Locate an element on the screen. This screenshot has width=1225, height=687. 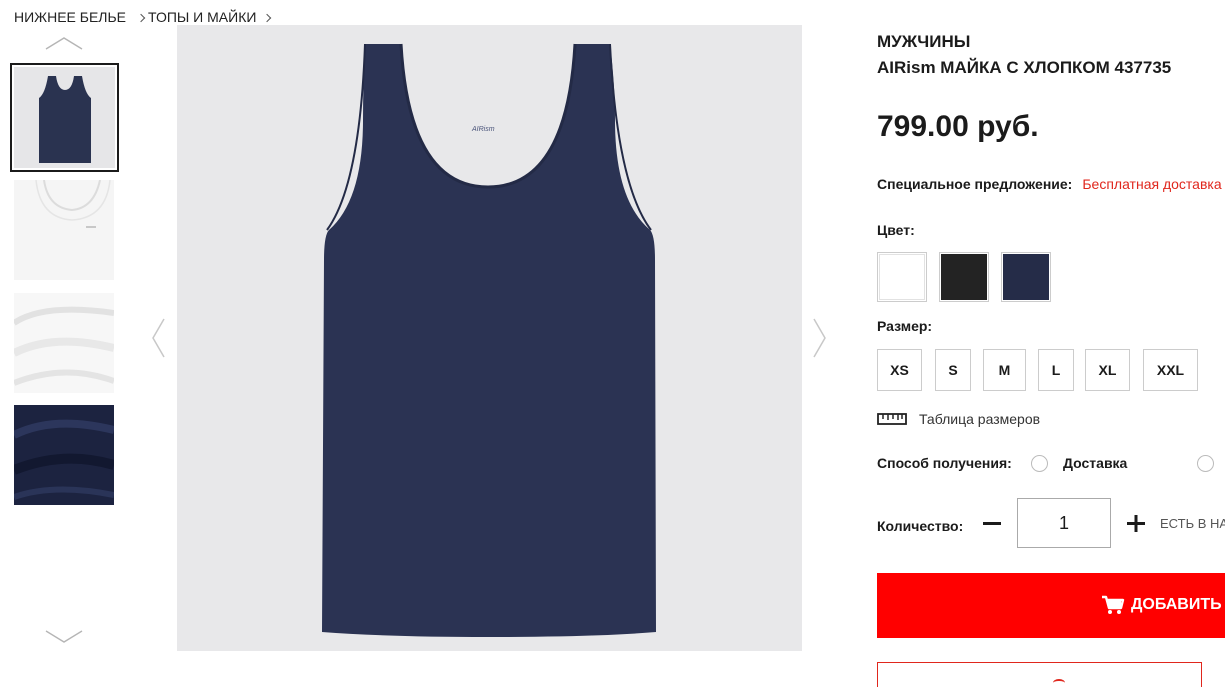
color-label: Цвет: is located at coordinates (896, 230).